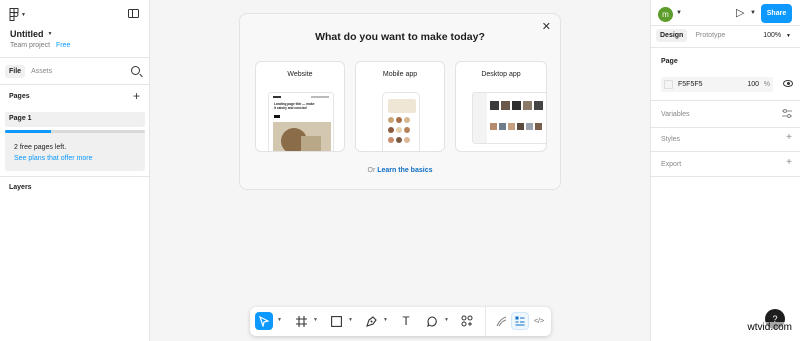  I want to click on comment-icon, so click(431, 321).